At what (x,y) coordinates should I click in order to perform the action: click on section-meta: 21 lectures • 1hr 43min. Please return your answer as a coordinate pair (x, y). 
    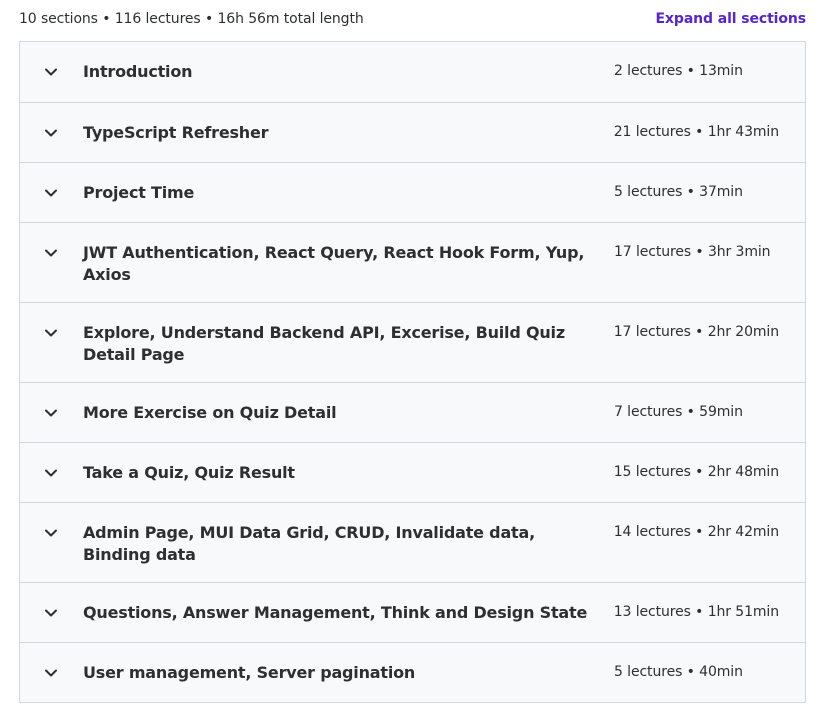
    Looking at the image, I should click on (696, 132).